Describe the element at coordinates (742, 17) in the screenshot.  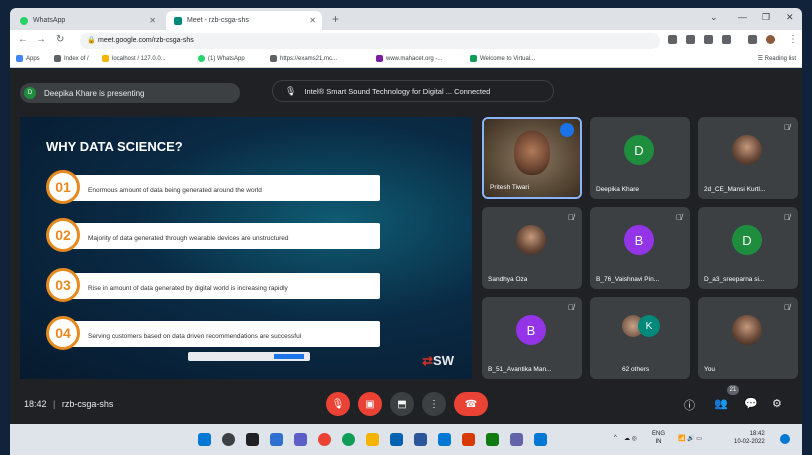
I see `minimize-icon: —` at that location.